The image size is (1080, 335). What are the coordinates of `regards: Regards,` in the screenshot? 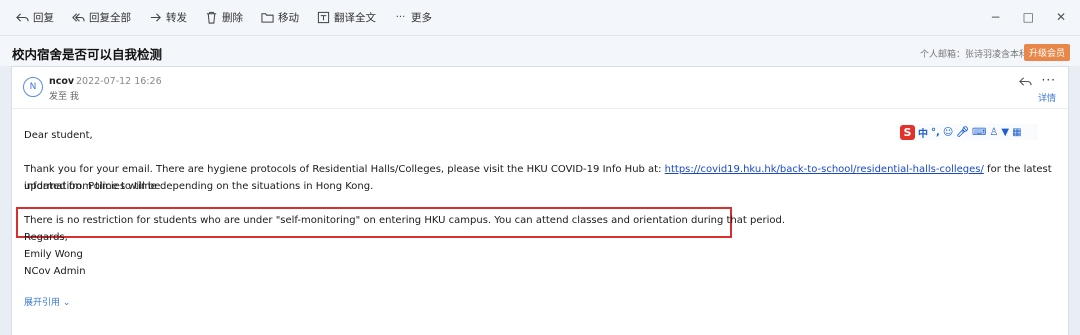 It's located at (46, 237).